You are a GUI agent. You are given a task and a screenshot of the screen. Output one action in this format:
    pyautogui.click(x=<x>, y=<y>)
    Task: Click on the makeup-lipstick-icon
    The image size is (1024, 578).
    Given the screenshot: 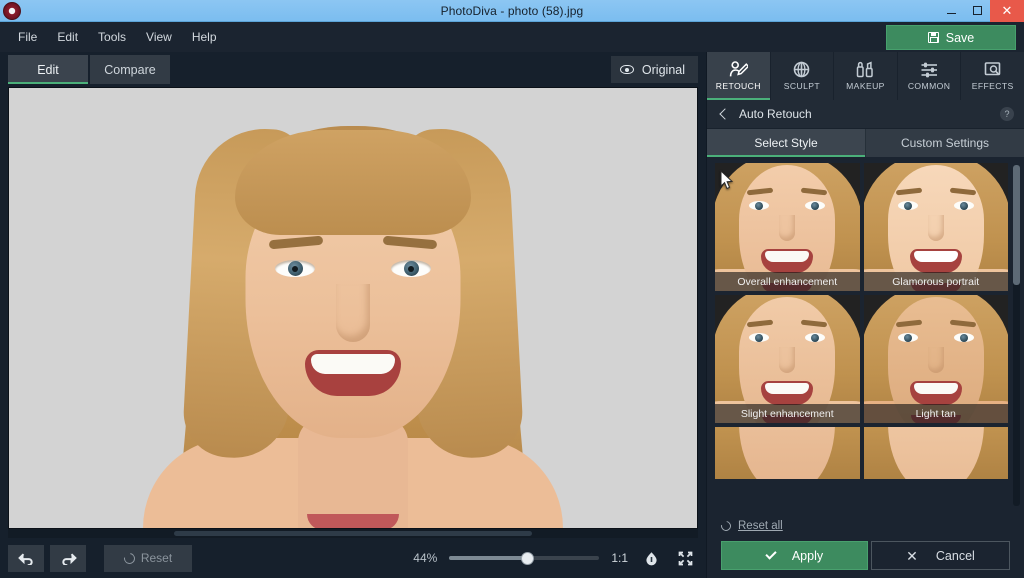 What is the action you would take?
    pyautogui.click(x=865, y=69)
    